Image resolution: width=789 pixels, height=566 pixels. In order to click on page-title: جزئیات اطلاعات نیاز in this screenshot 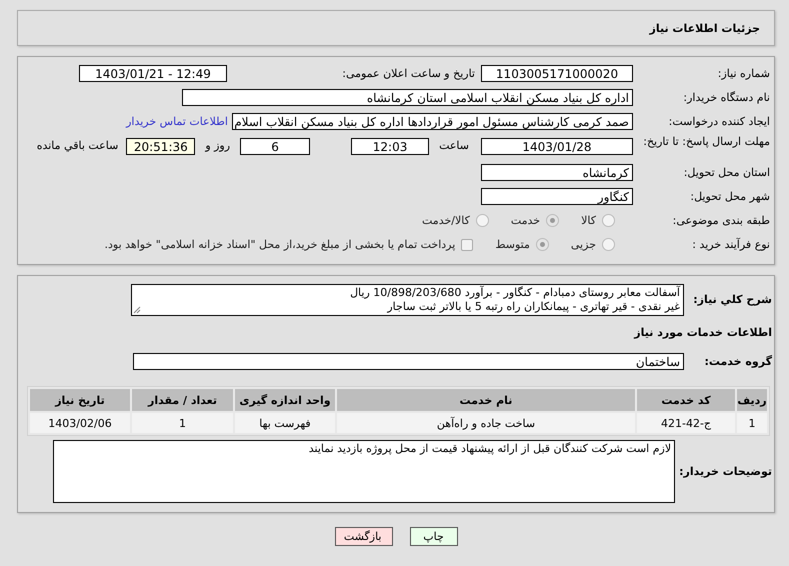, I will do `click(705, 28)`.